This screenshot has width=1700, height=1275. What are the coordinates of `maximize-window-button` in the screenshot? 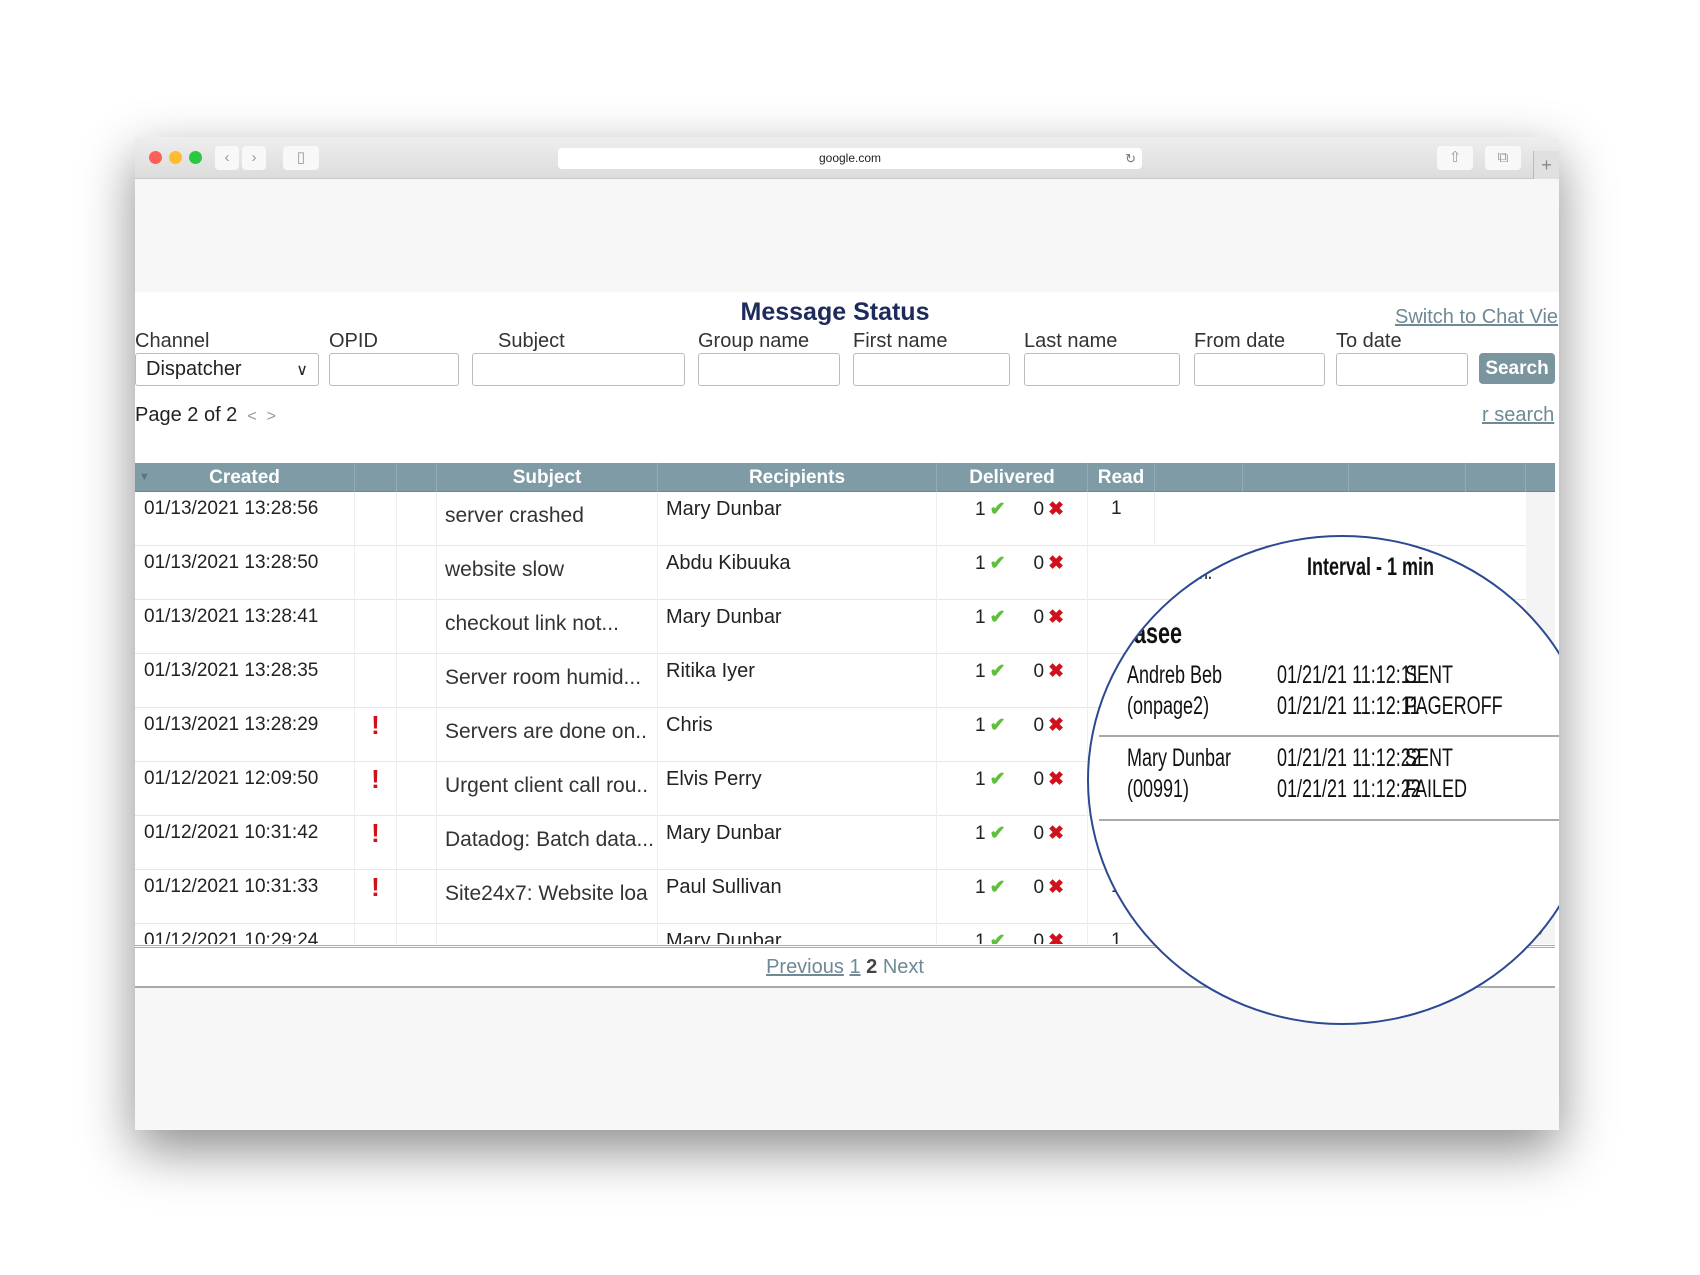 It's located at (195, 157).